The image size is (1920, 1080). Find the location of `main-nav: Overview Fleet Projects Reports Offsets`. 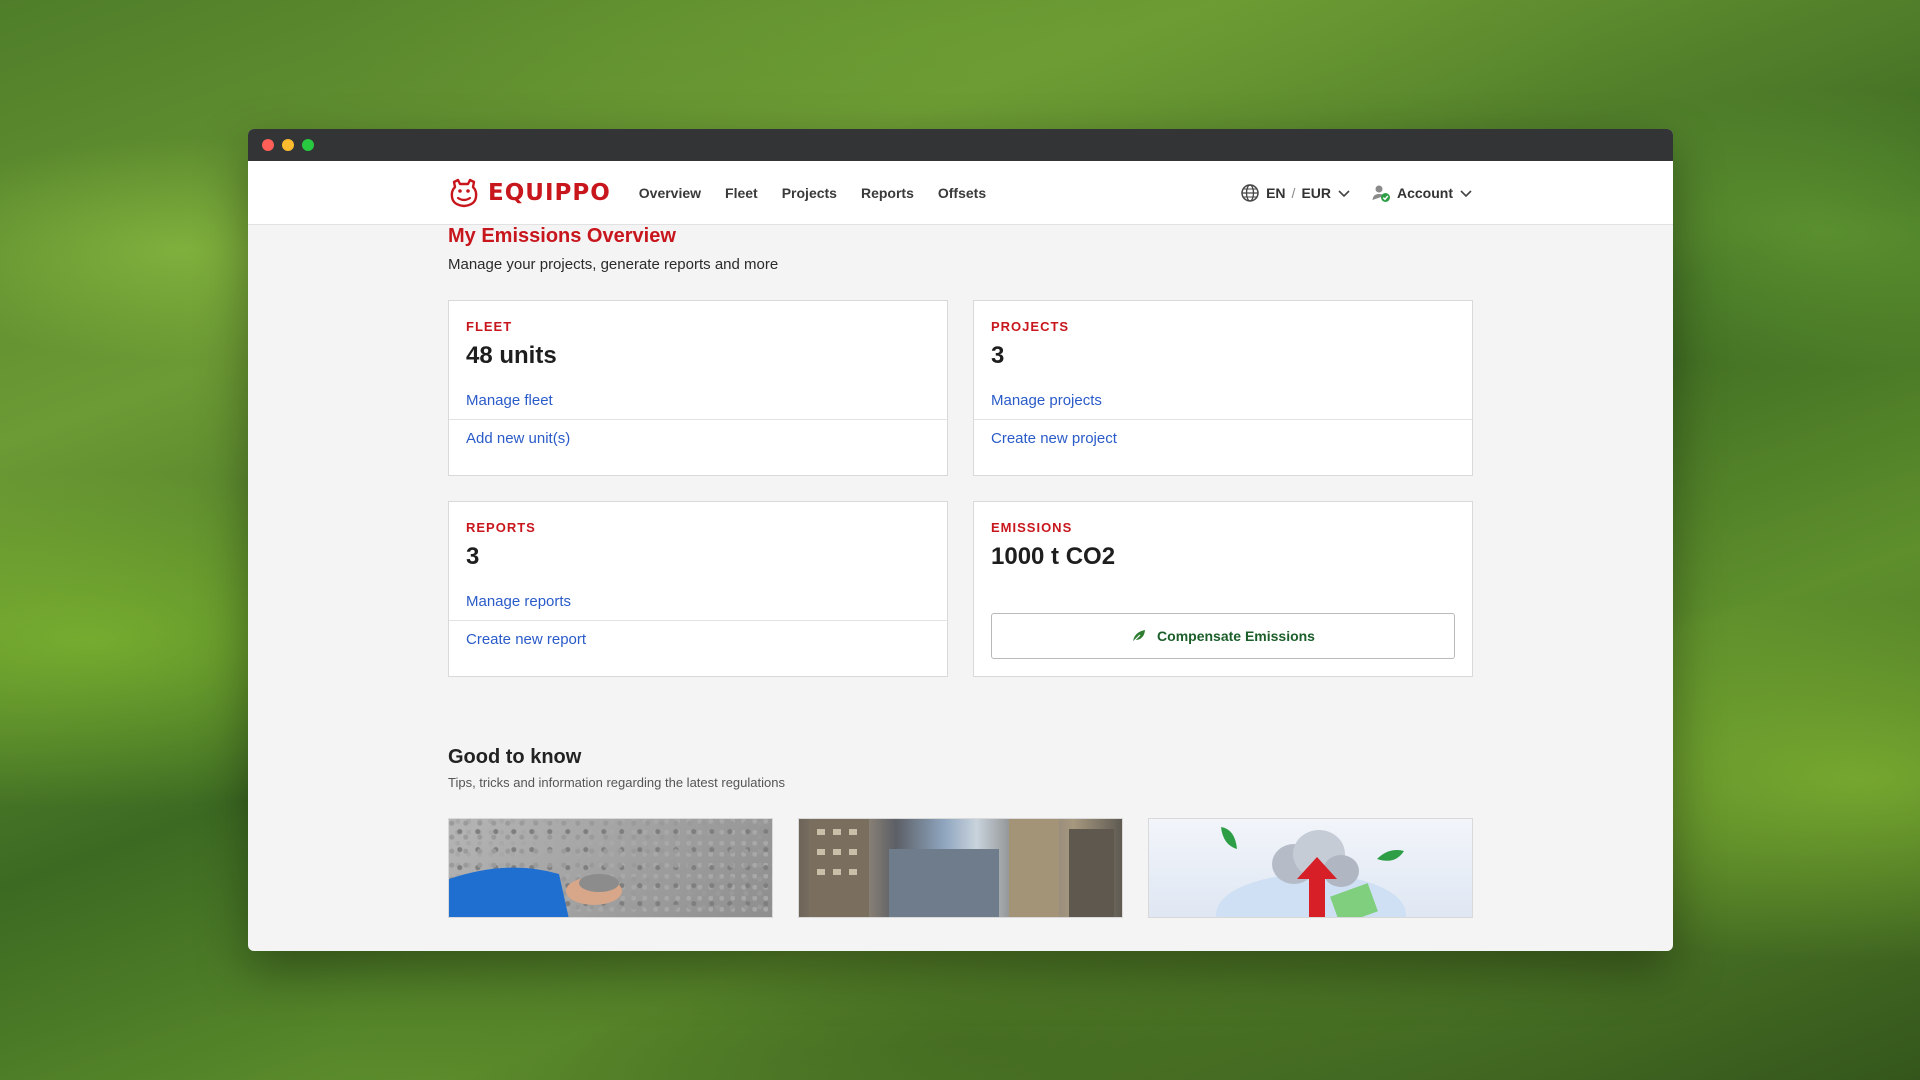

main-nav: Overview Fleet Projects Reports Offsets is located at coordinates (812, 193).